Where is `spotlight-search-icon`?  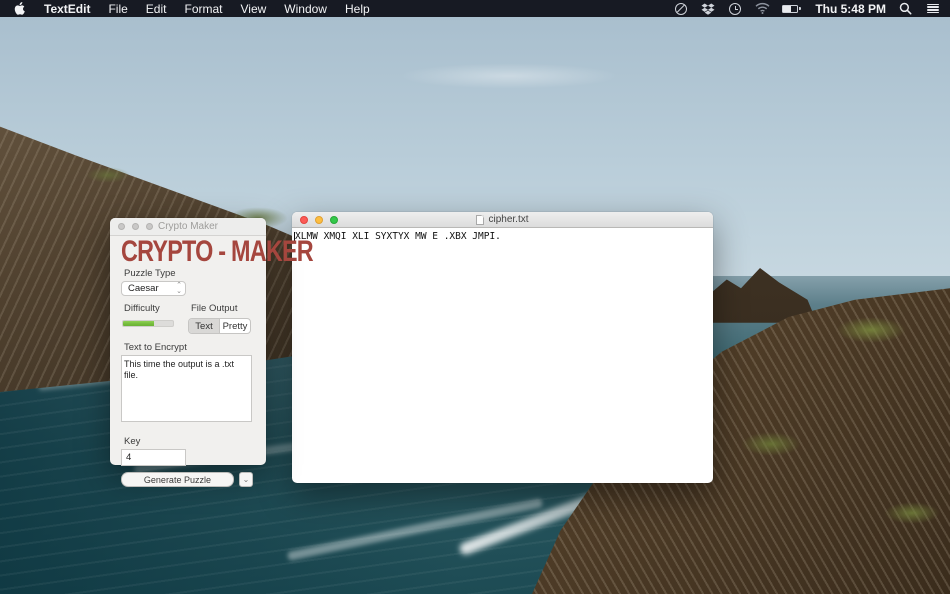 spotlight-search-icon is located at coordinates (906, 9).